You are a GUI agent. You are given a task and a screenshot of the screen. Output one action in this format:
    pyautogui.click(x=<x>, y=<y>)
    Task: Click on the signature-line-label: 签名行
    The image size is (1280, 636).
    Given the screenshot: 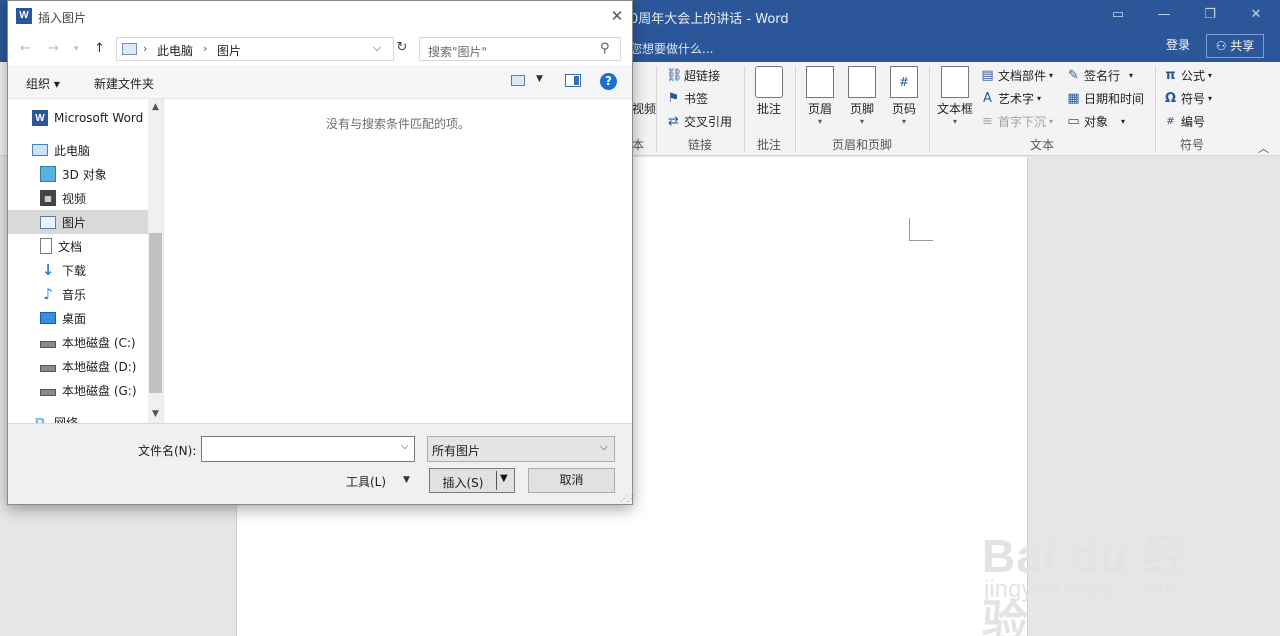 What is the action you would take?
    pyautogui.click(x=1102, y=76)
    